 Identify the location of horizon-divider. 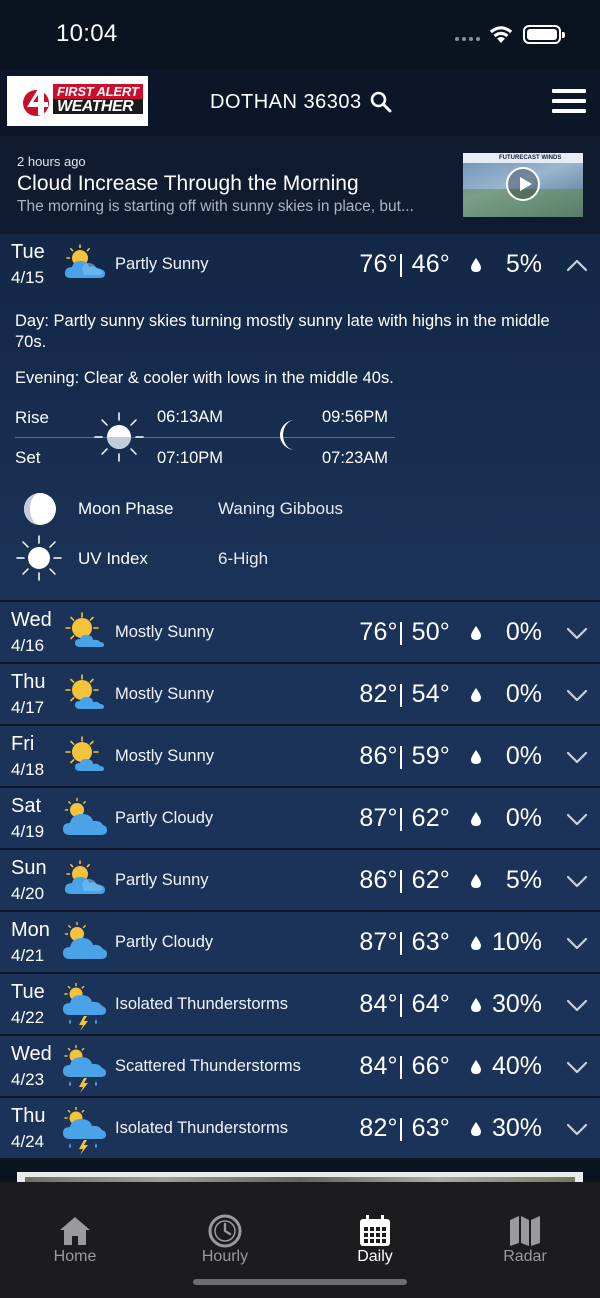
(205, 437).